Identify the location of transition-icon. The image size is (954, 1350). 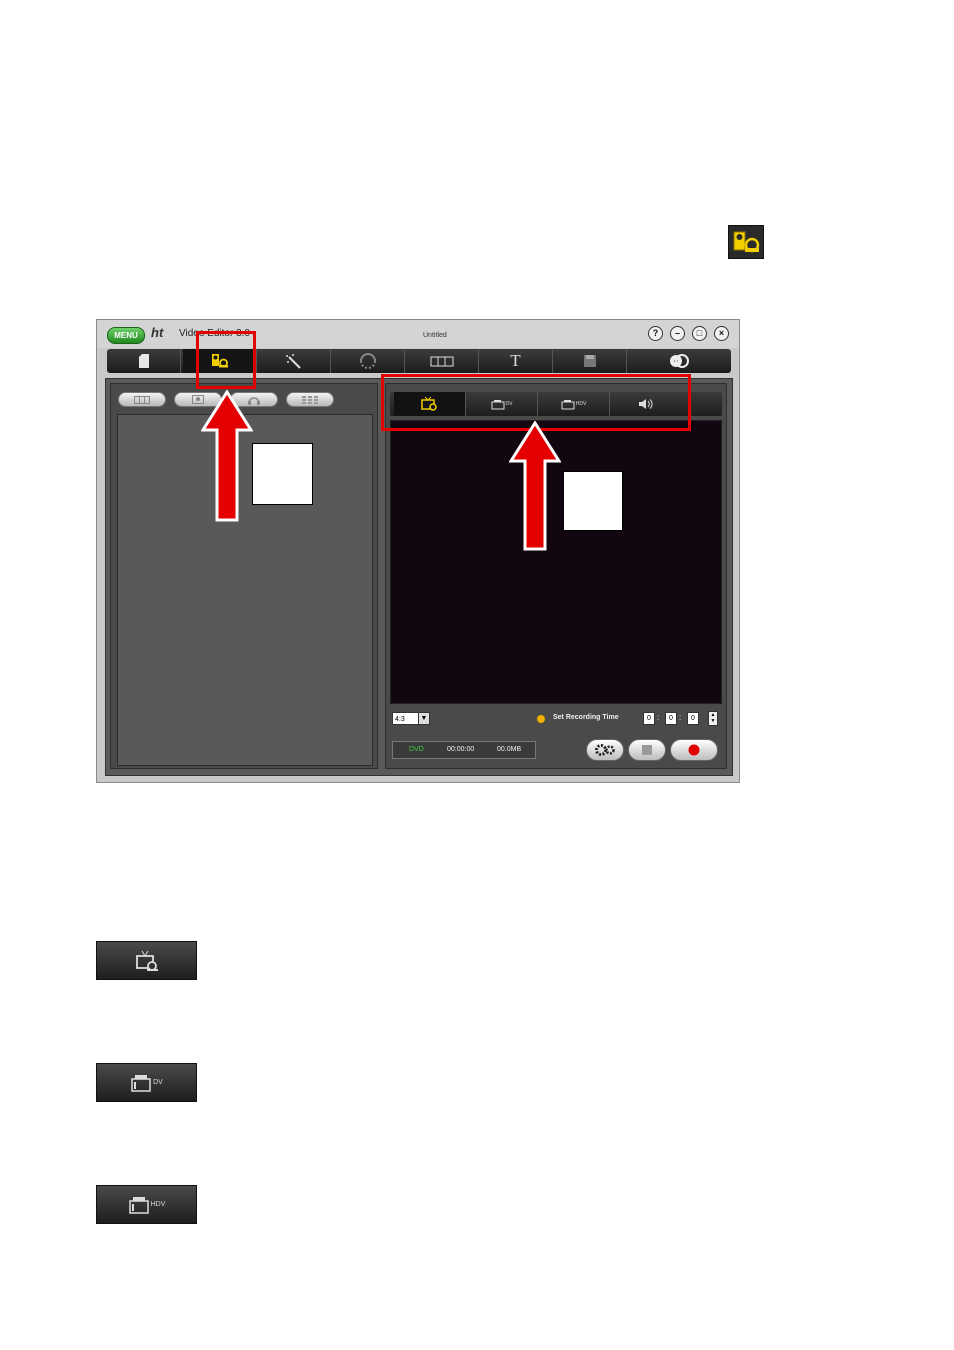
(367, 361).